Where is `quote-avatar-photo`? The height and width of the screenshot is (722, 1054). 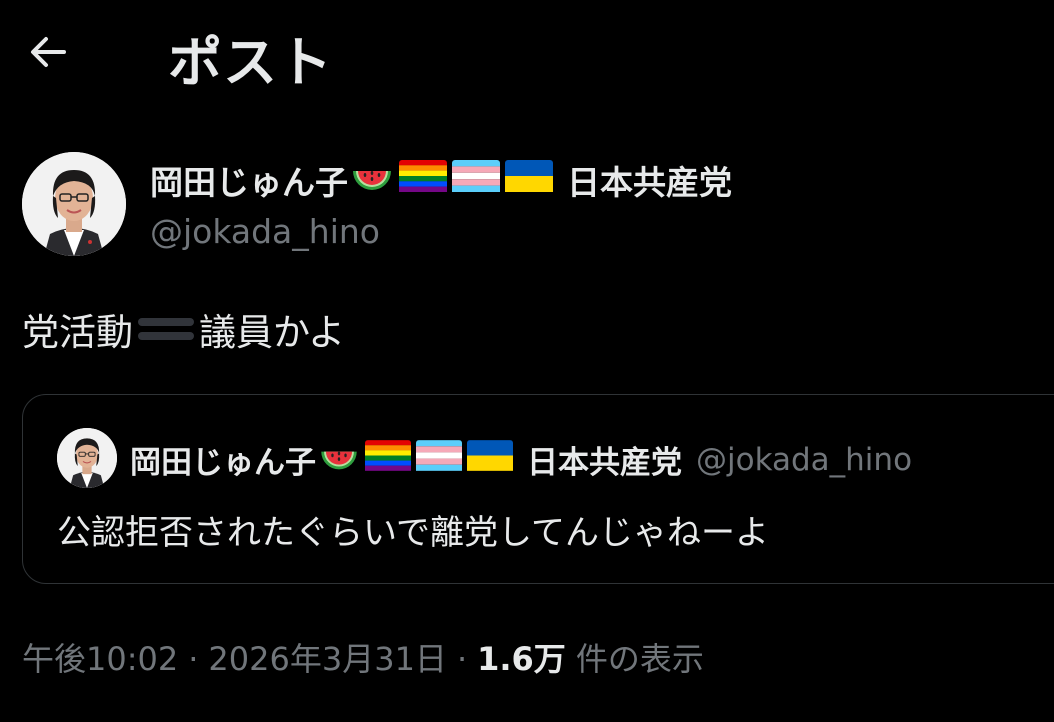
quote-avatar-photo is located at coordinates (87, 458).